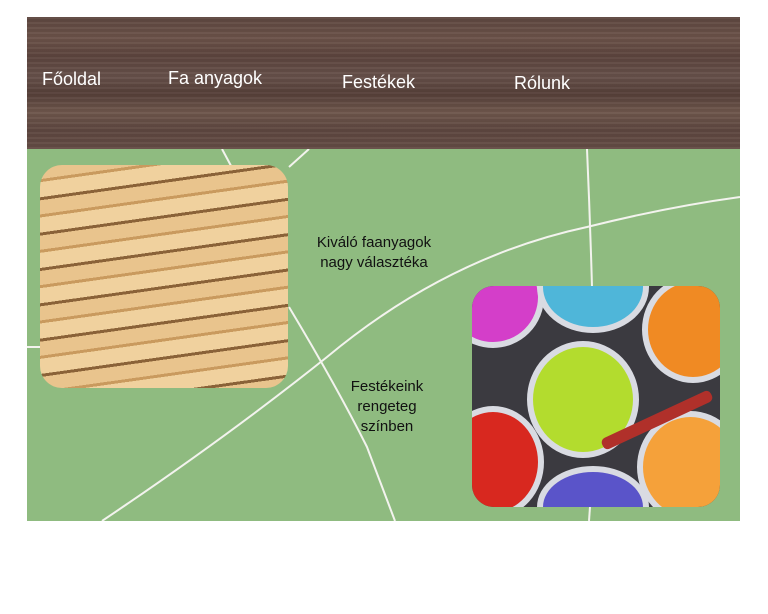 The width and height of the screenshot is (768, 614). I want to click on paint-caption: Festékeink rengeteg színben, so click(387, 407).